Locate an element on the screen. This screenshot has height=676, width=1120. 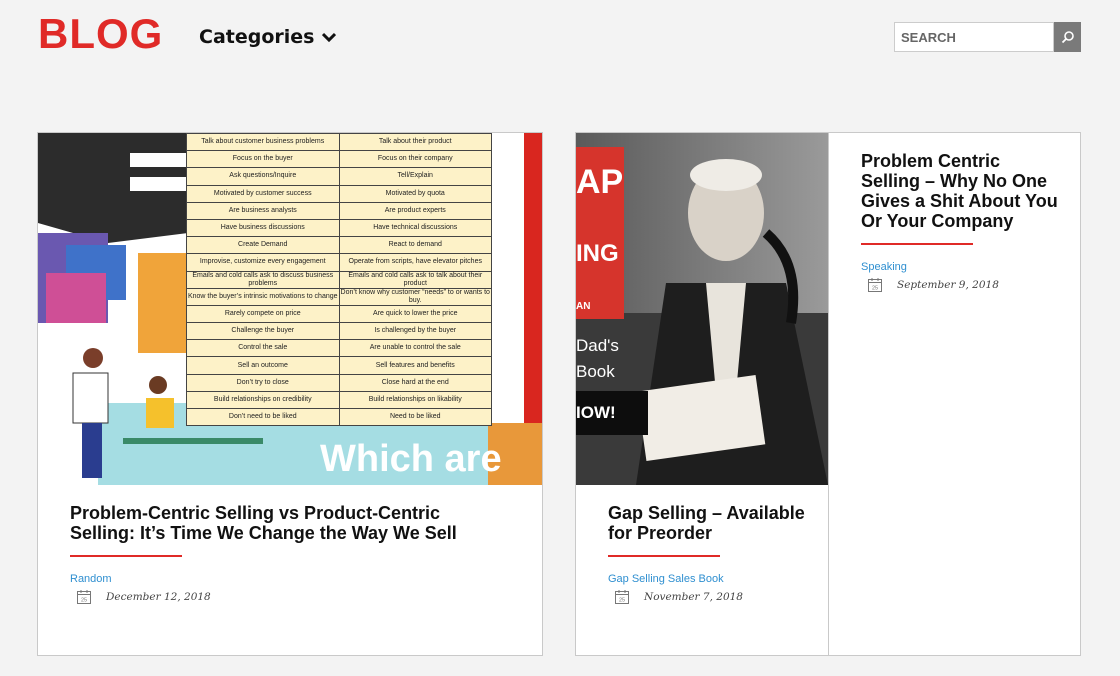
overlay-text: Book is located at coordinates (595, 371).